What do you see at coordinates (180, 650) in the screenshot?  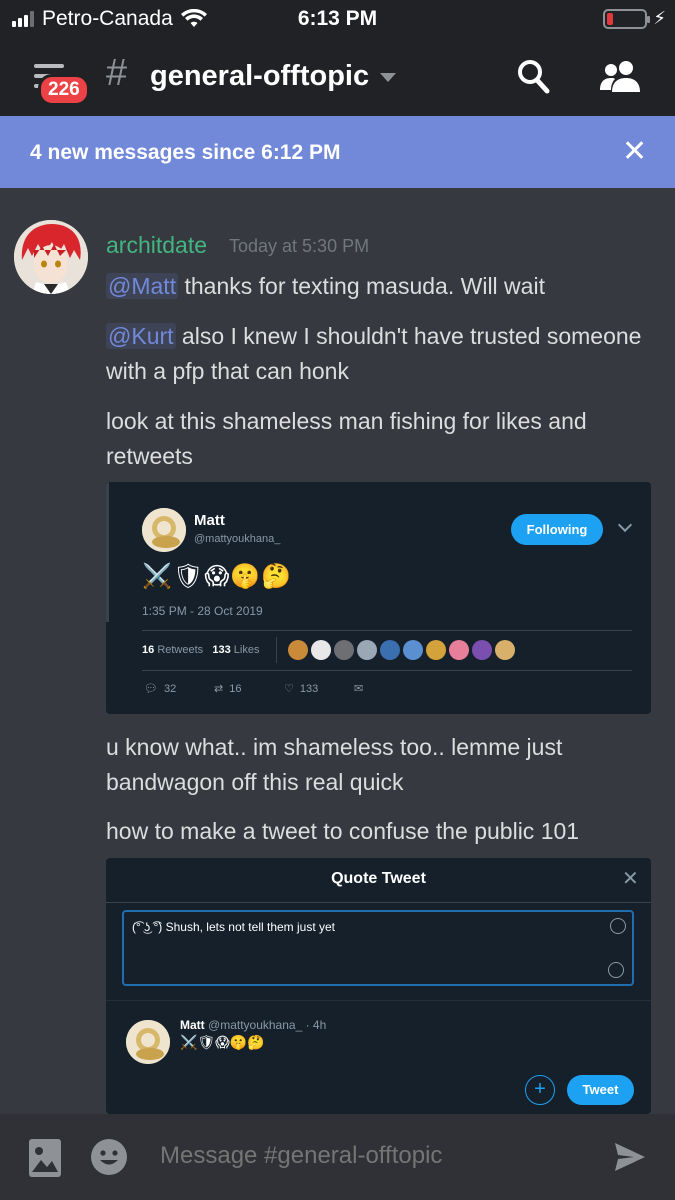 I see `retweets-label: Retweets` at bounding box center [180, 650].